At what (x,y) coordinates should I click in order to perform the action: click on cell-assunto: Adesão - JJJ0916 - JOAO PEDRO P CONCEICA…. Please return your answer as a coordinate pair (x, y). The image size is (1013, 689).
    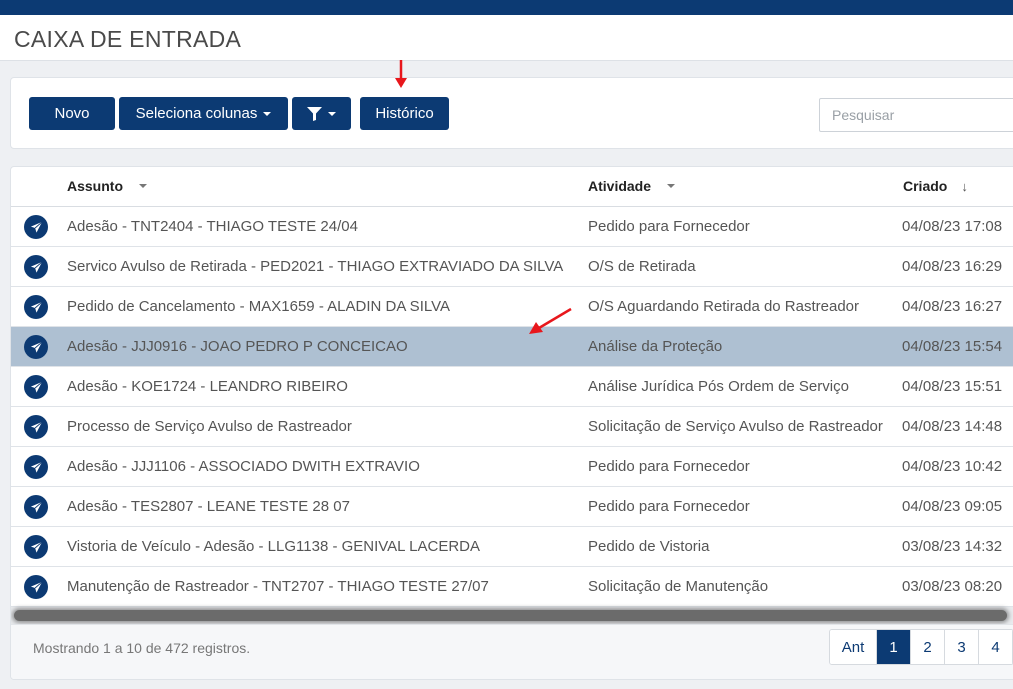
    Looking at the image, I should click on (237, 346).